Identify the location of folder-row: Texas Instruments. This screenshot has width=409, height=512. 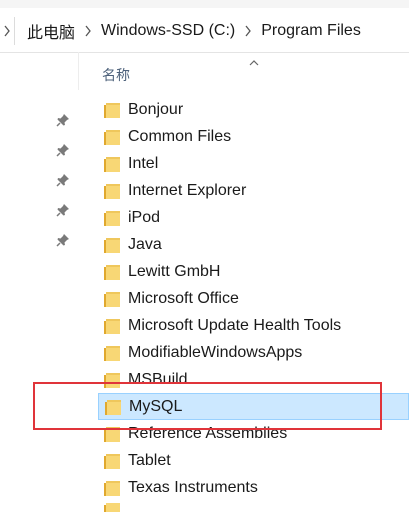
(253, 487).